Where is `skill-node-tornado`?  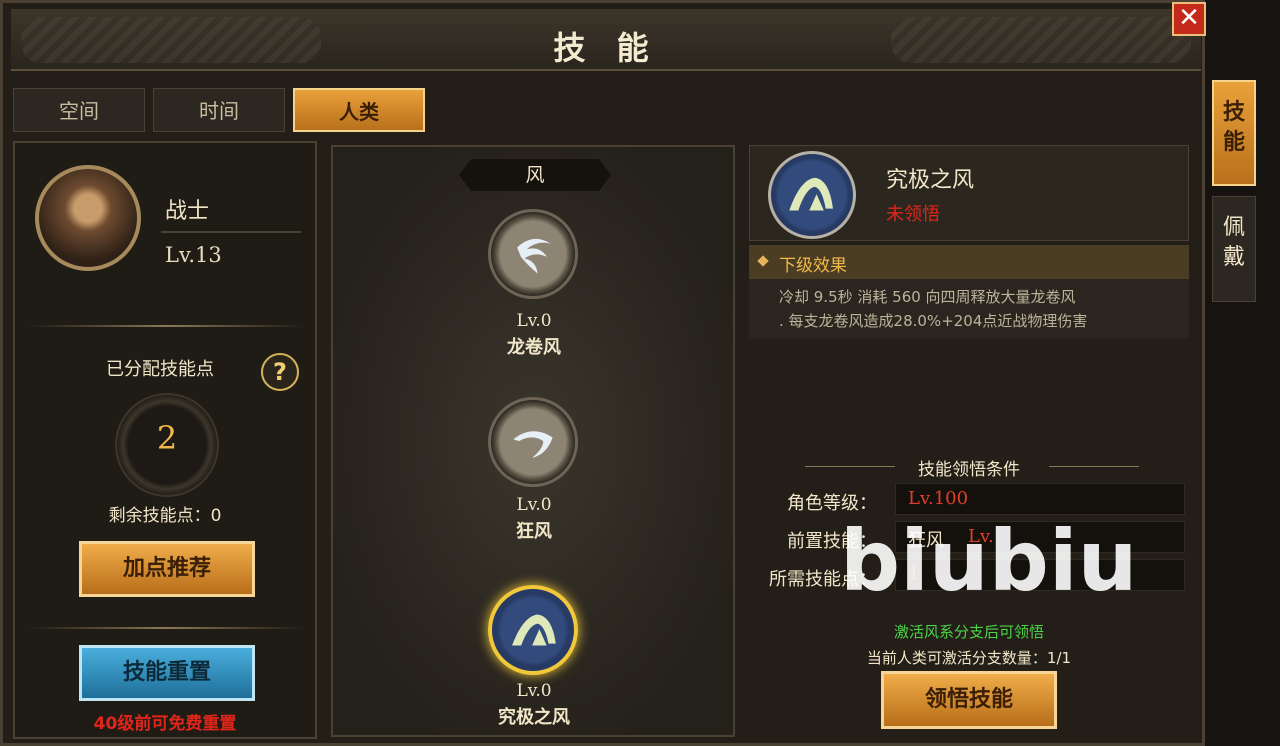 skill-node-tornado is located at coordinates (533, 254).